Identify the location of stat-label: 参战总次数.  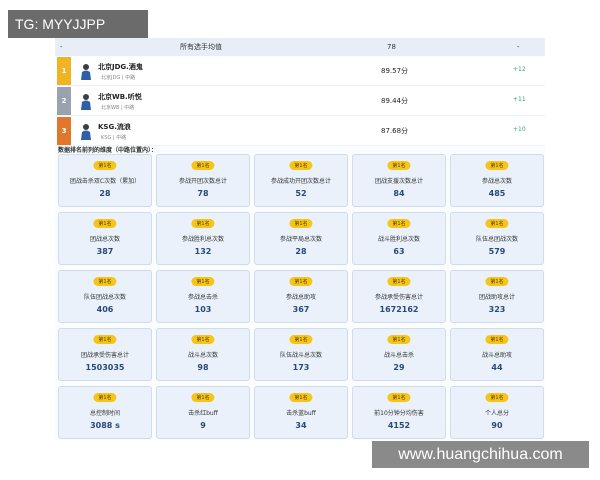
(496, 181).